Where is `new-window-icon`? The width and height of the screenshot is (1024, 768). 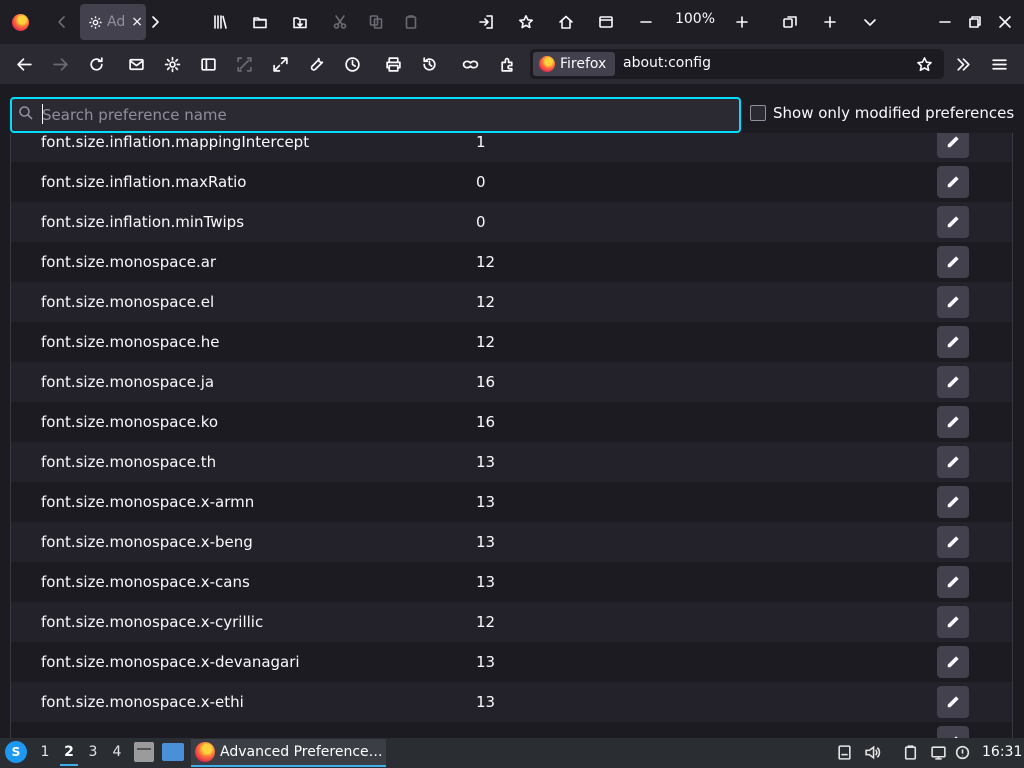
new-window-icon is located at coordinates (790, 22).